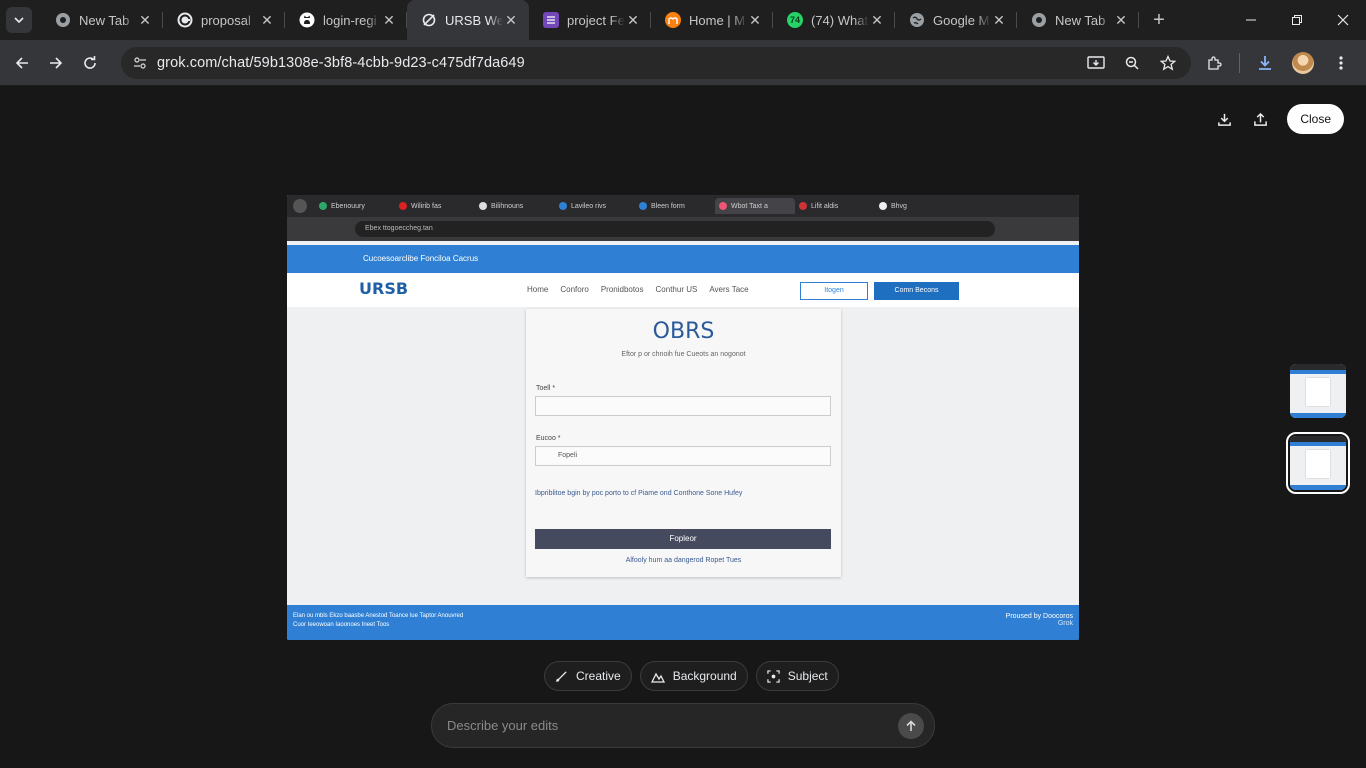 Image resolution: width=1366 pixels, height=768 pixels. I want to click on creative-chip: Creative, so click(588, 676).